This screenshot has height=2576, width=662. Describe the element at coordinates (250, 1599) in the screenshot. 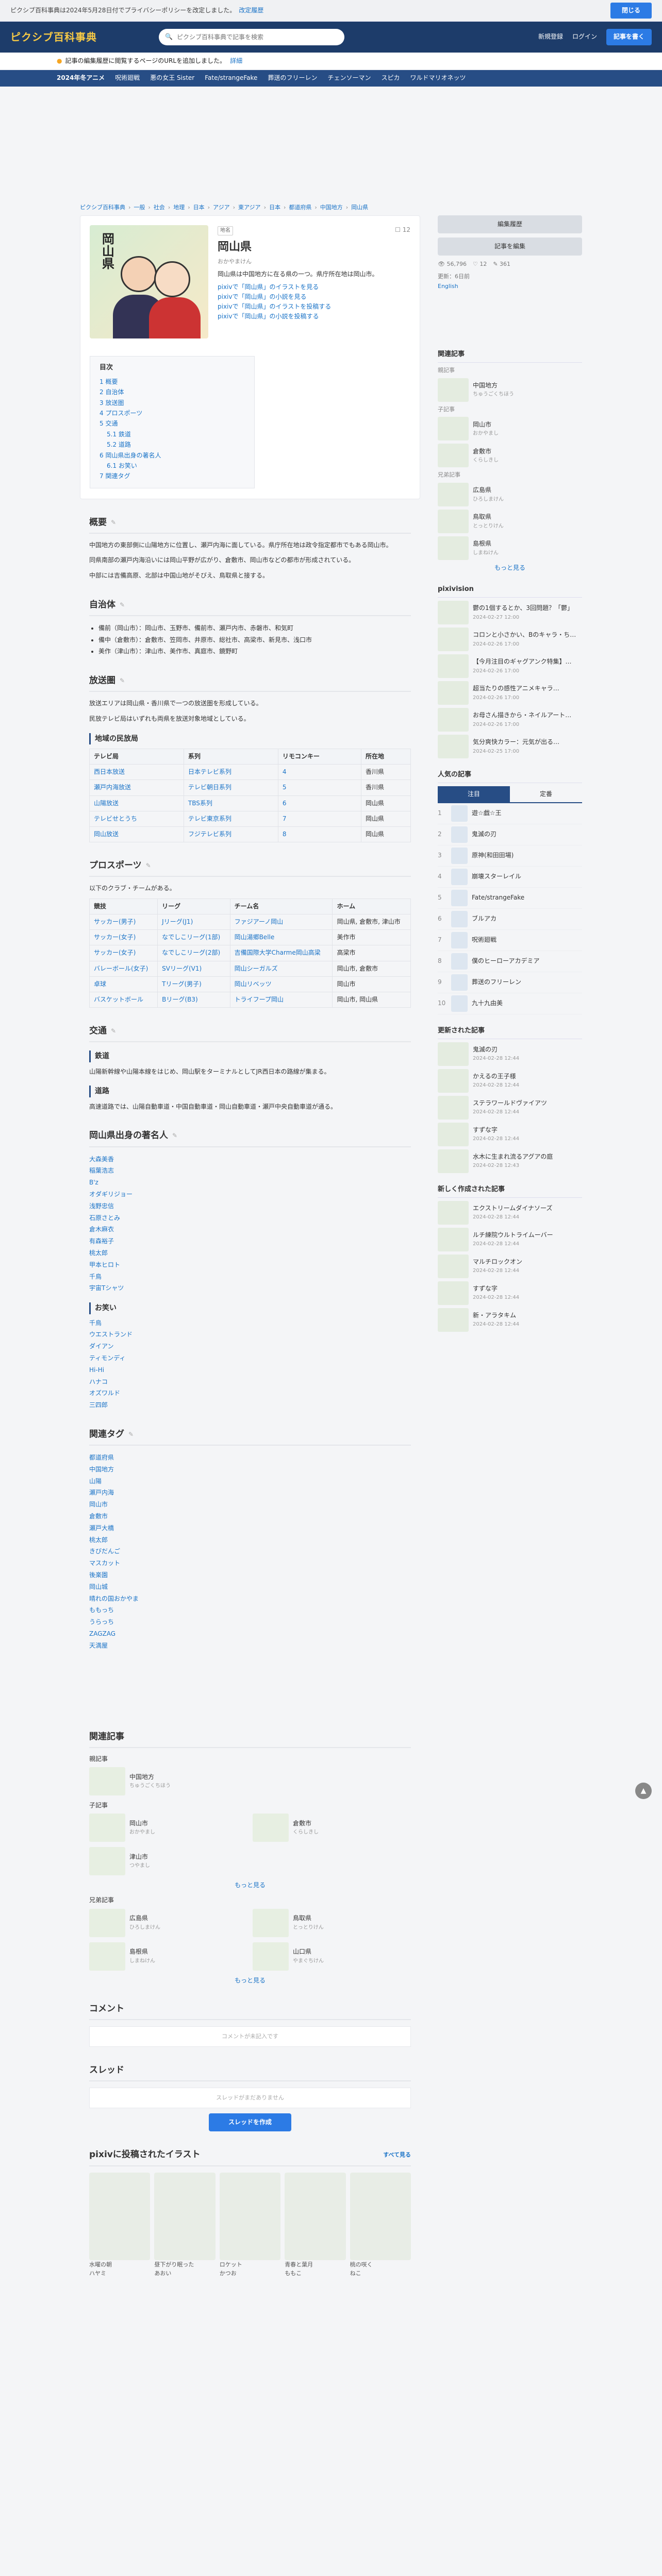

I see `tag-link: 晴れの国おかやま` at that location.